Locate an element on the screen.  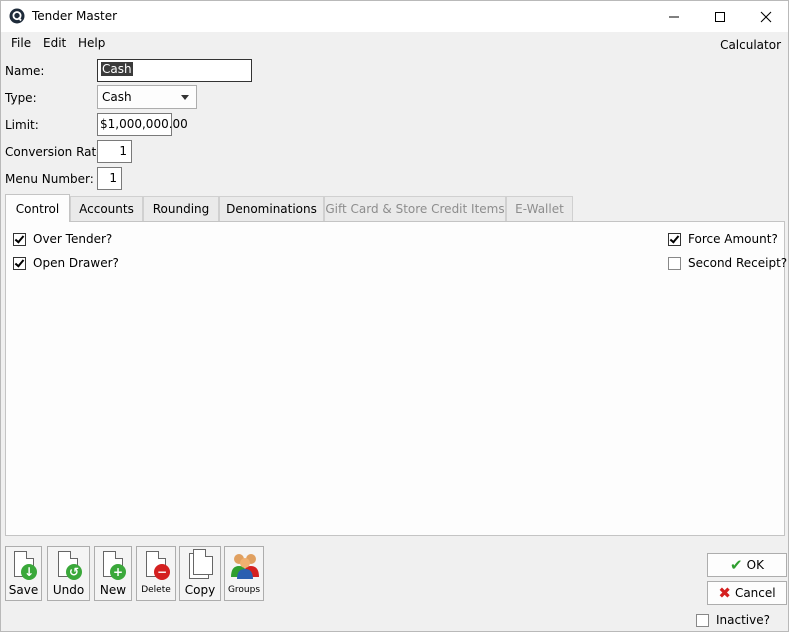
inactive-label: Inactive? is located at coordinates (743, 620).